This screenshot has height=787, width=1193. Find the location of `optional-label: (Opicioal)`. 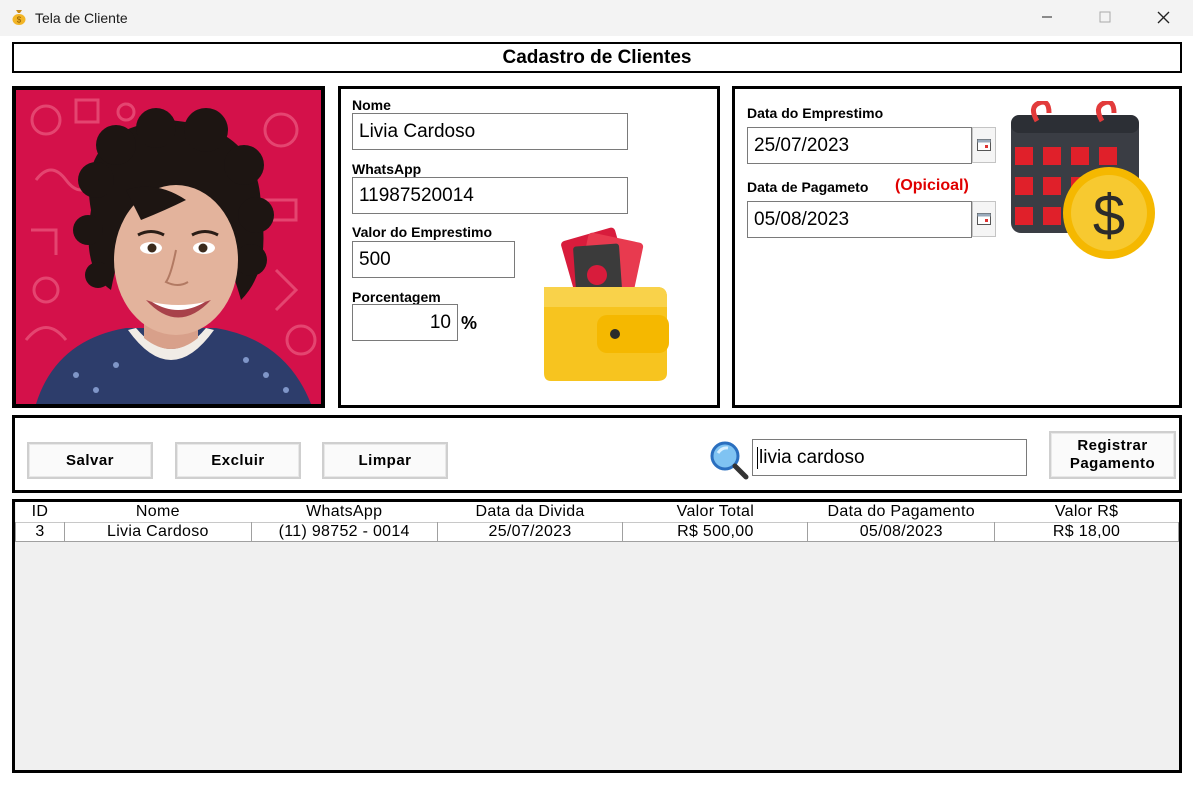

optional-label: (Opicioal) is located at coordinates (932, 185).